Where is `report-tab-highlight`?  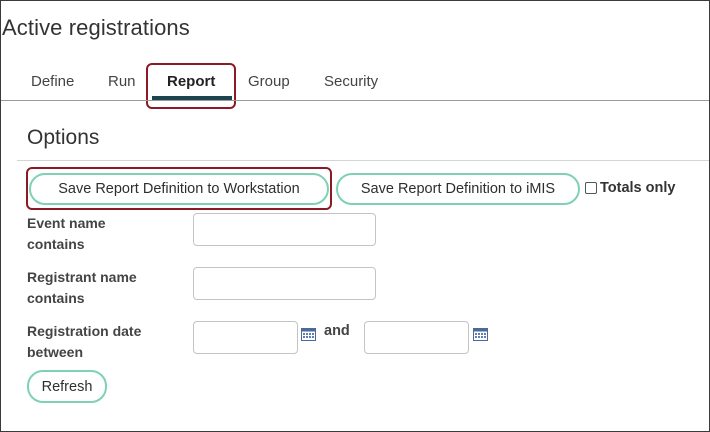 report-tab-highlight is located at coordinates (191, 86).